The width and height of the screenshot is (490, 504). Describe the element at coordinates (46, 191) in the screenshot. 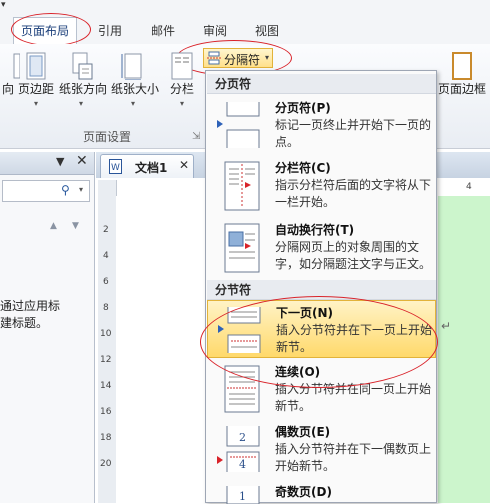

I see `search-input: ⚲ ▾` at that location.